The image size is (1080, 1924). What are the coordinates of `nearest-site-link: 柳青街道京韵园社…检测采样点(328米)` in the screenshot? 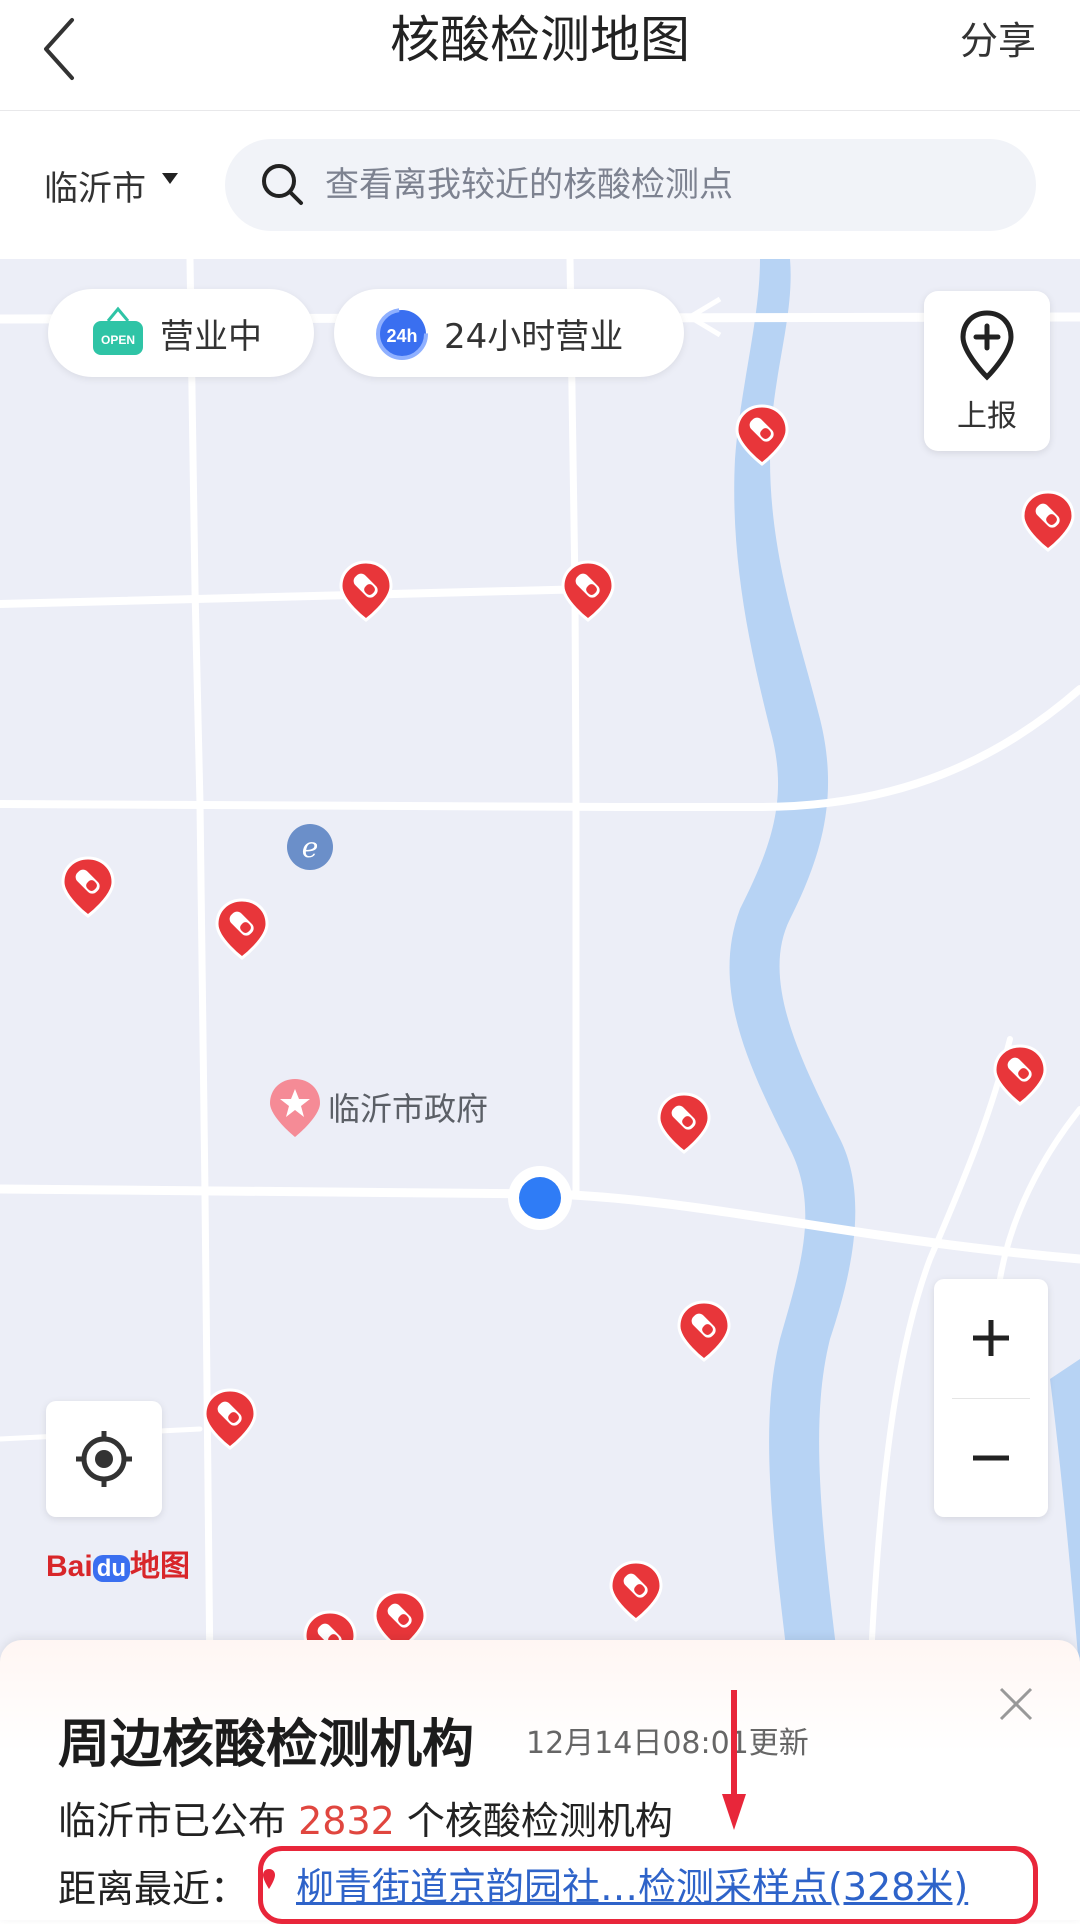 It's located at (632, 1883).